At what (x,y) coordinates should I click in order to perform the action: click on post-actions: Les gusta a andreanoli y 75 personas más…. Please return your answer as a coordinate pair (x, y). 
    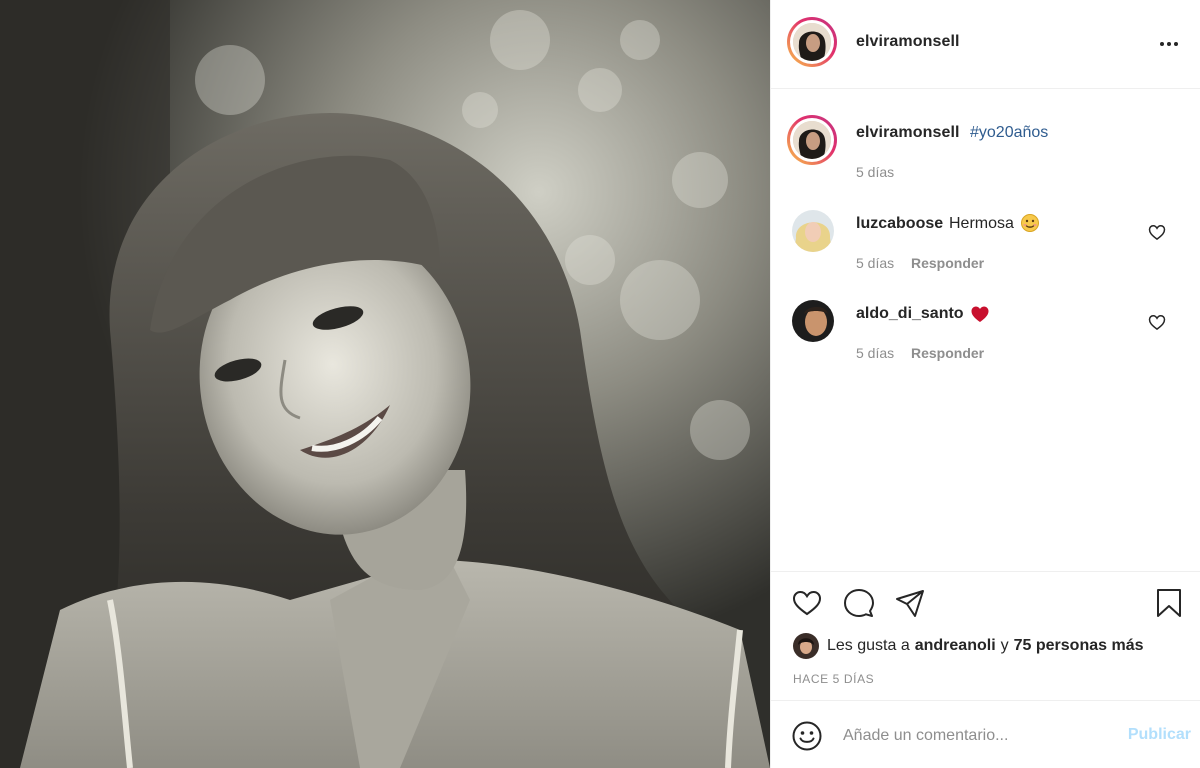
    Looking at the image, I should click on (985, 635).